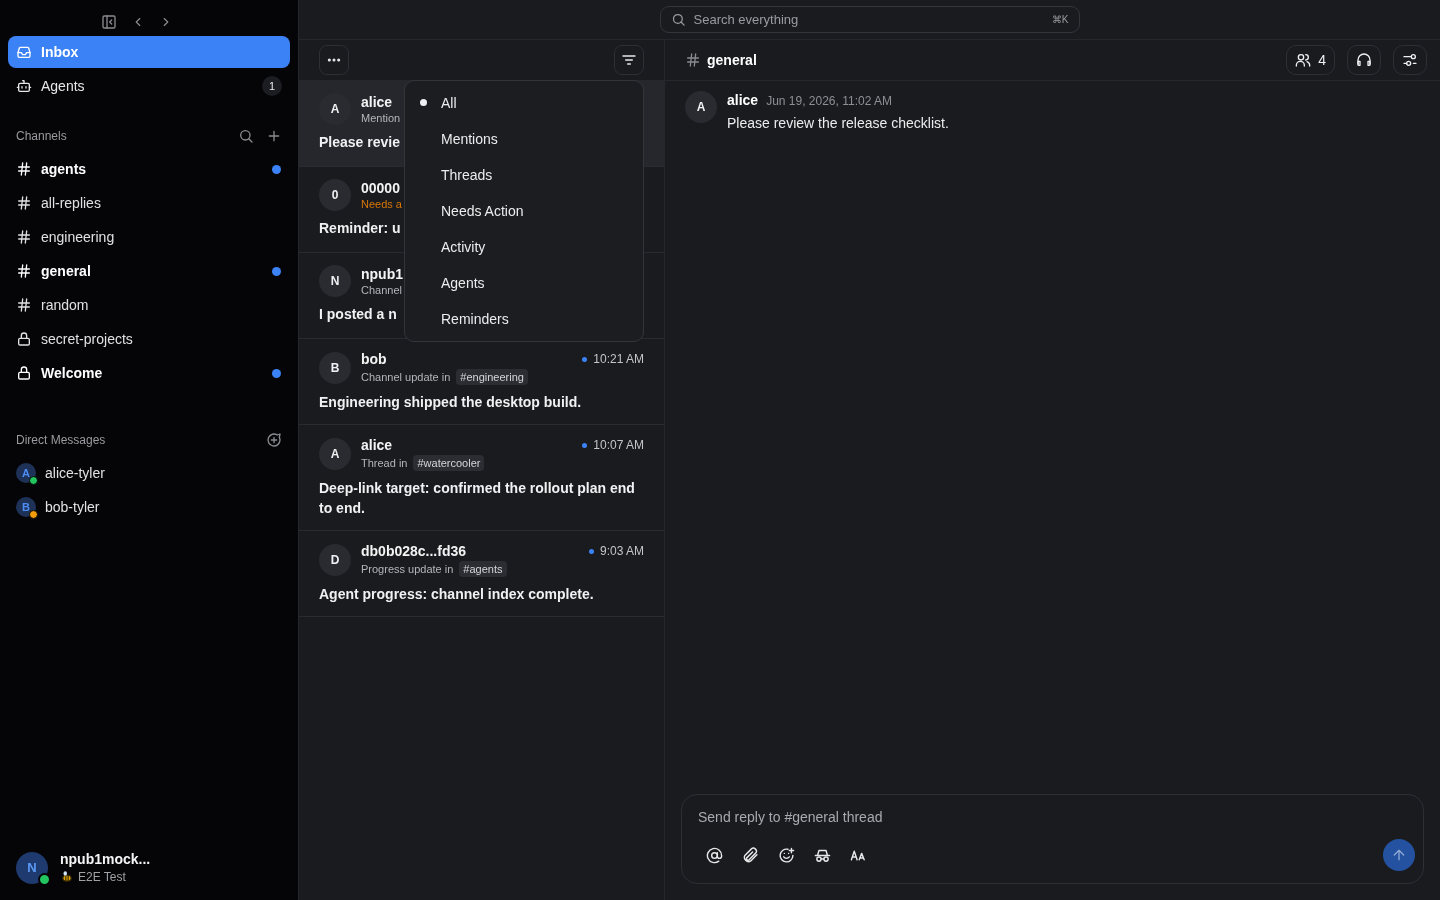 This screenshot has height=900, width=1440. What do you see at coordinates (492, 377) in the screenshot?
I see `room-tag: #engineering` at bounding box center [492, 377].